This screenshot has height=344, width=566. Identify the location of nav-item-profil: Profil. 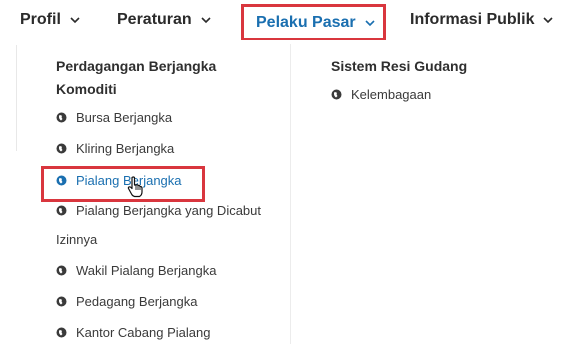
(50, 20).